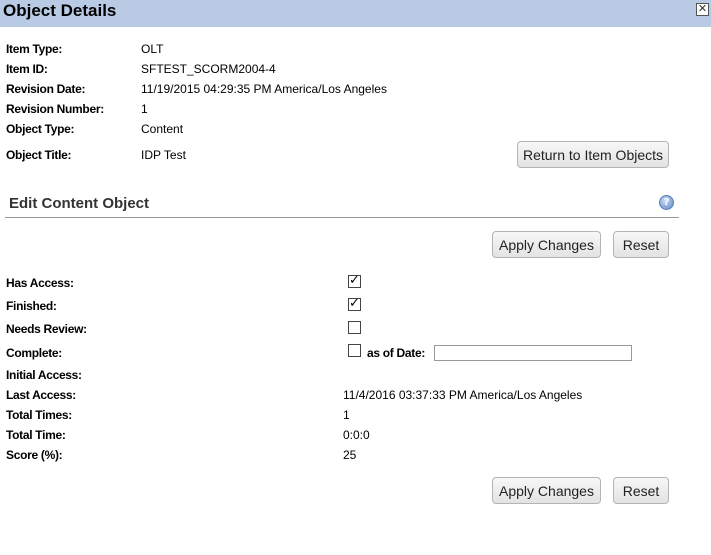 Image resolution: width=711 pixels, height=555 pixels. What do you see at coordinates (39, 415) in the screenshot?
I see `total-times-label: Total Times:` at bounding box center [39, 415].